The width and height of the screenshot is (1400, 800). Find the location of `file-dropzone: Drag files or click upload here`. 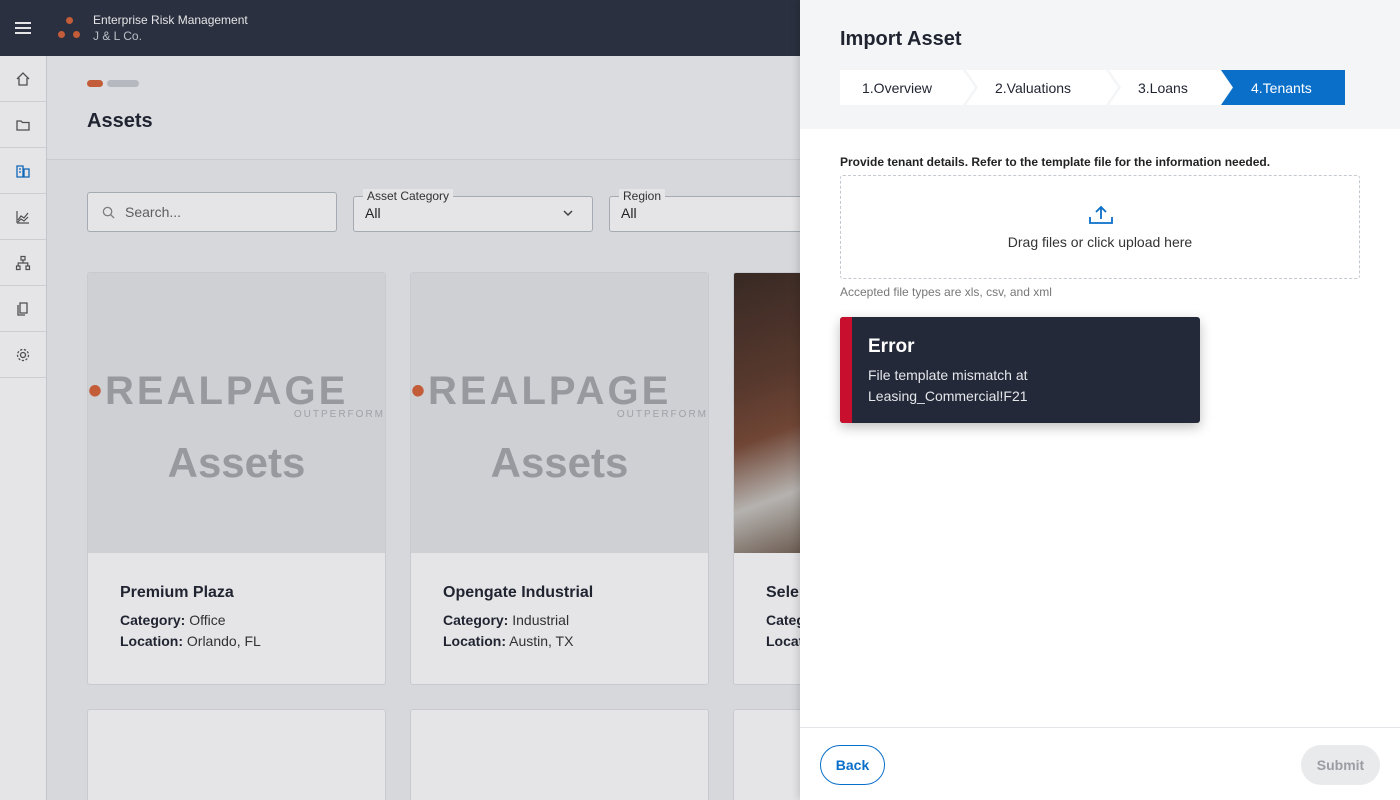

file-dropzone: Drag files or click upload here is located at coordinates (1100, 227).